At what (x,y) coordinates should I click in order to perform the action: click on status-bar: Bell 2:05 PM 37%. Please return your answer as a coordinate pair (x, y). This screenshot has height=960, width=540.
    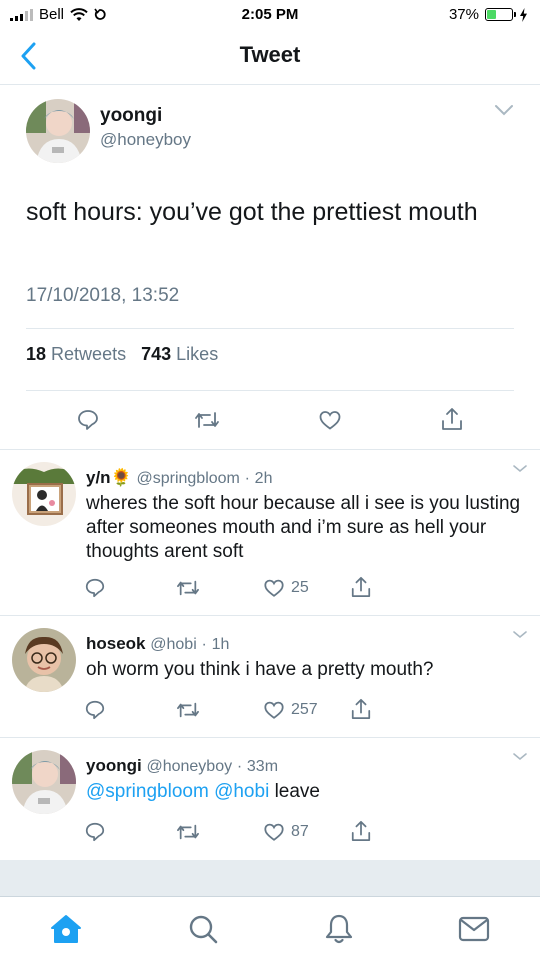
    Looking at the image, I should click on (270, 15).